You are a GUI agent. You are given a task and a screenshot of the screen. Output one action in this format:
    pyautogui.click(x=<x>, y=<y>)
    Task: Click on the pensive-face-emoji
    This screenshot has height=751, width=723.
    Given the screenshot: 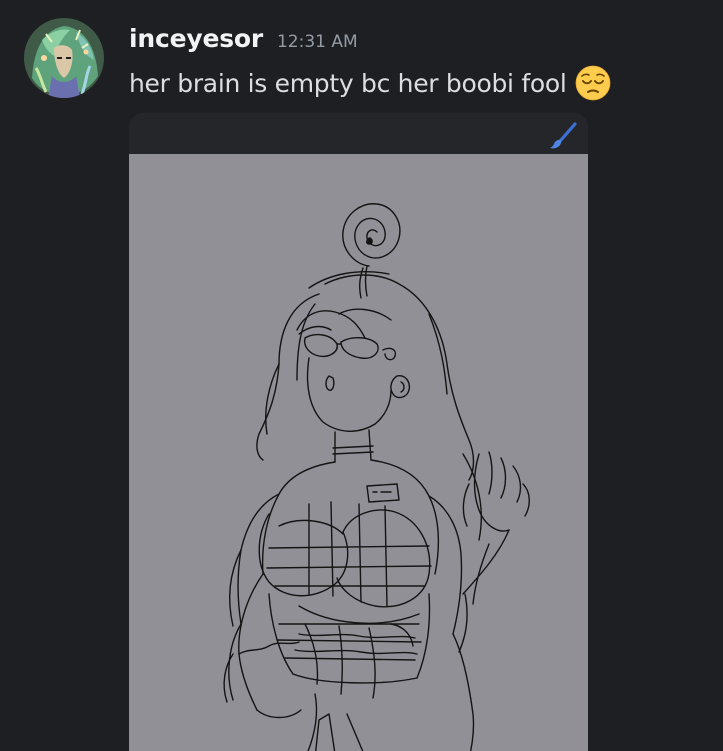 What is the action you would take?
    pyautogui.click(x=593, y=83)
    